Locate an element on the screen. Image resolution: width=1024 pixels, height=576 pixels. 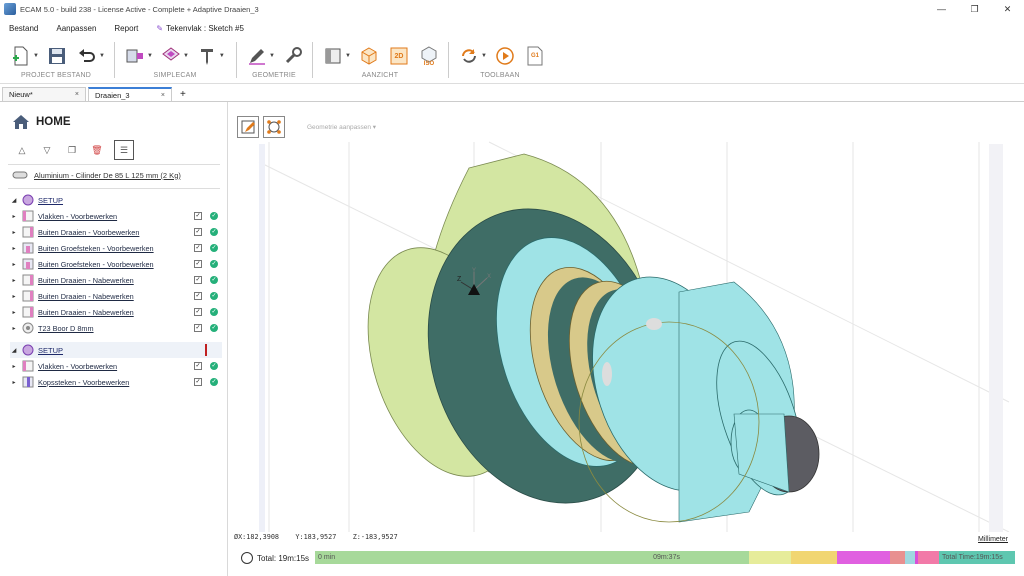
copy-icon: ❐ is located at coordinates (72, 150).